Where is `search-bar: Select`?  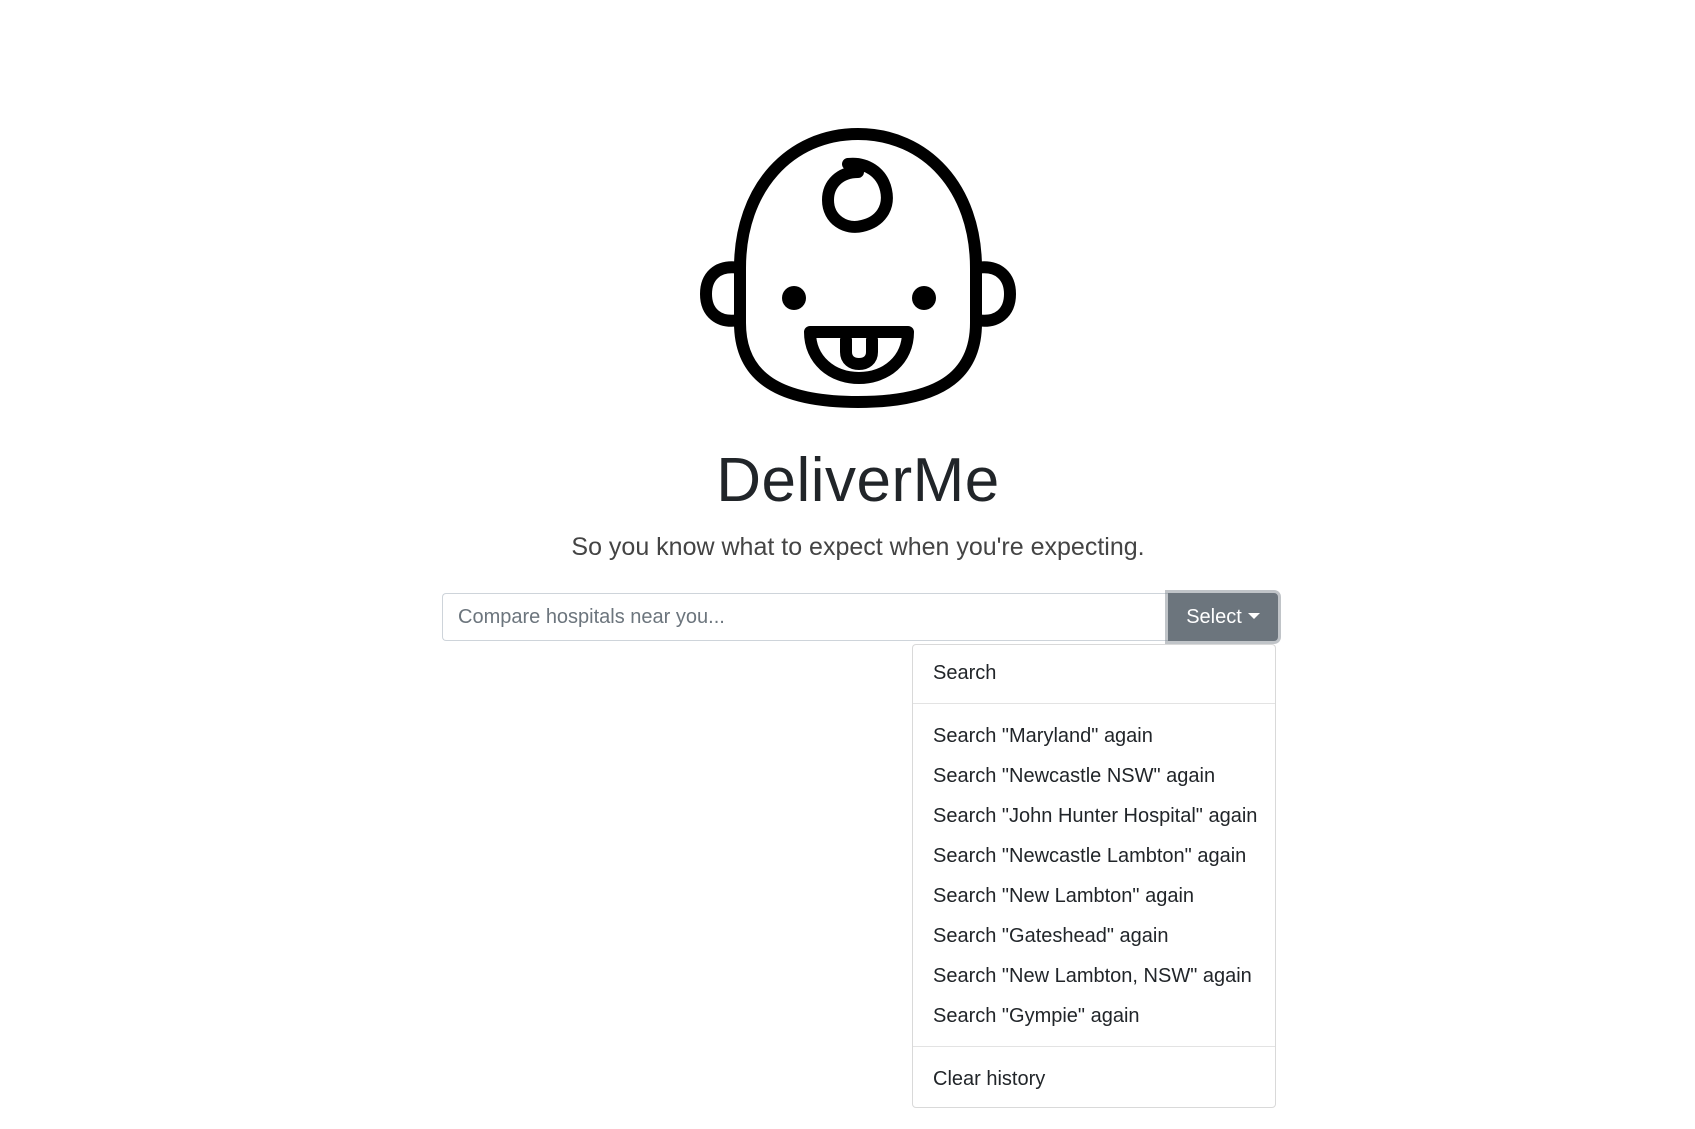 search-bar: Select is located at coordinates (860, 617).